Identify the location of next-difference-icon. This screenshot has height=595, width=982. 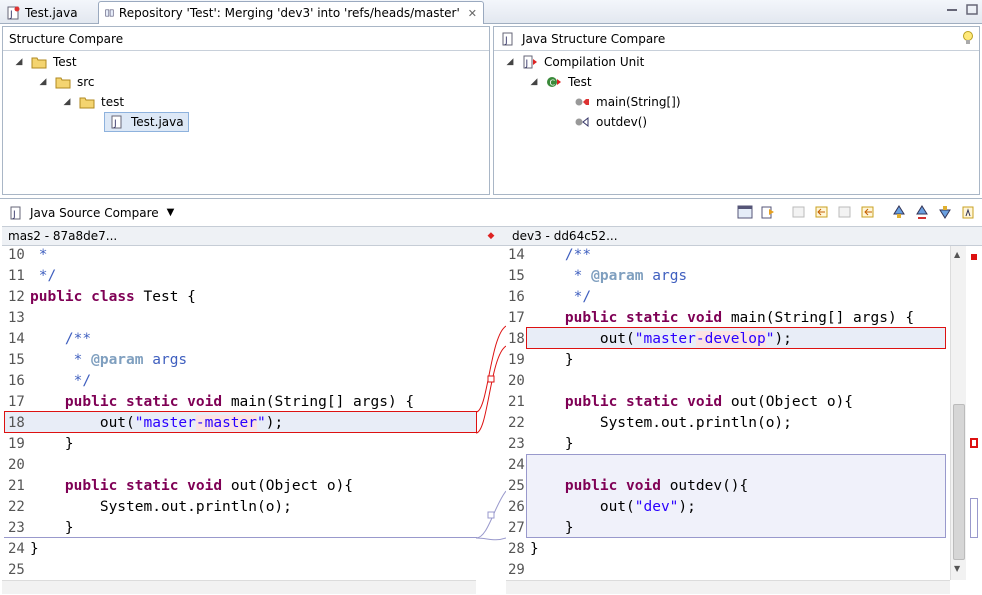
(899, 212).